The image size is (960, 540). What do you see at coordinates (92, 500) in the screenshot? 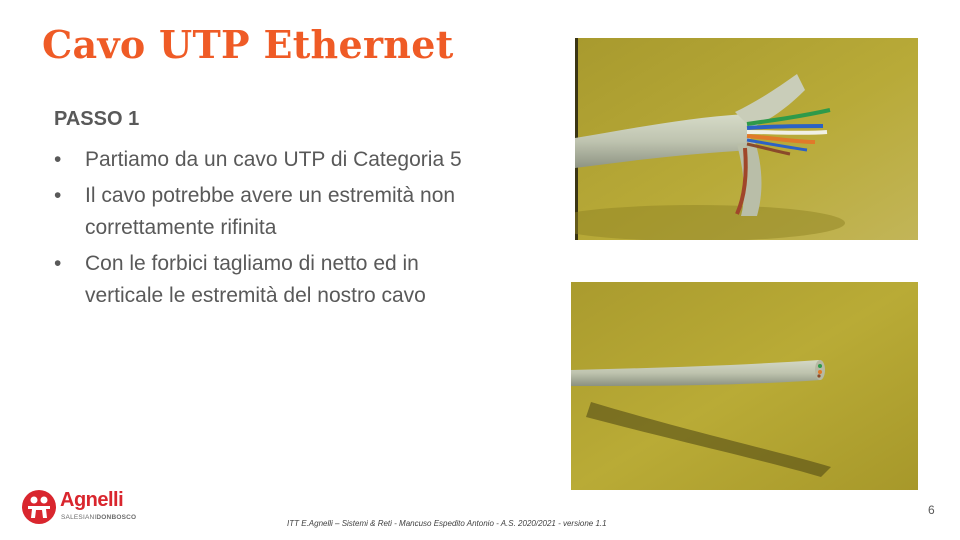
I see `logo-name: Agnelli` at bounding box center [92, 500].